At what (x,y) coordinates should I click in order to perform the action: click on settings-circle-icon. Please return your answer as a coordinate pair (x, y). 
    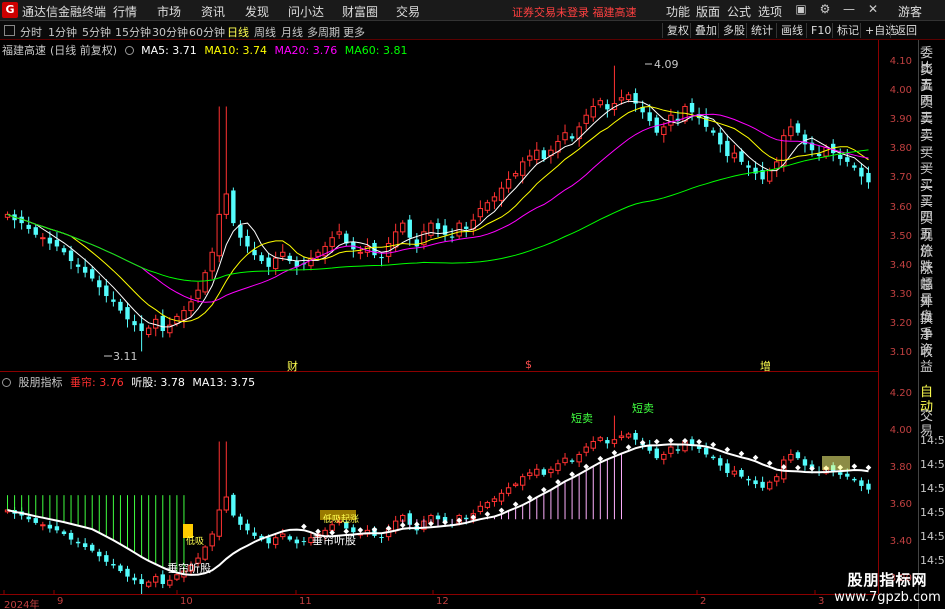
    Looking at the image, I should click on (129, 50).